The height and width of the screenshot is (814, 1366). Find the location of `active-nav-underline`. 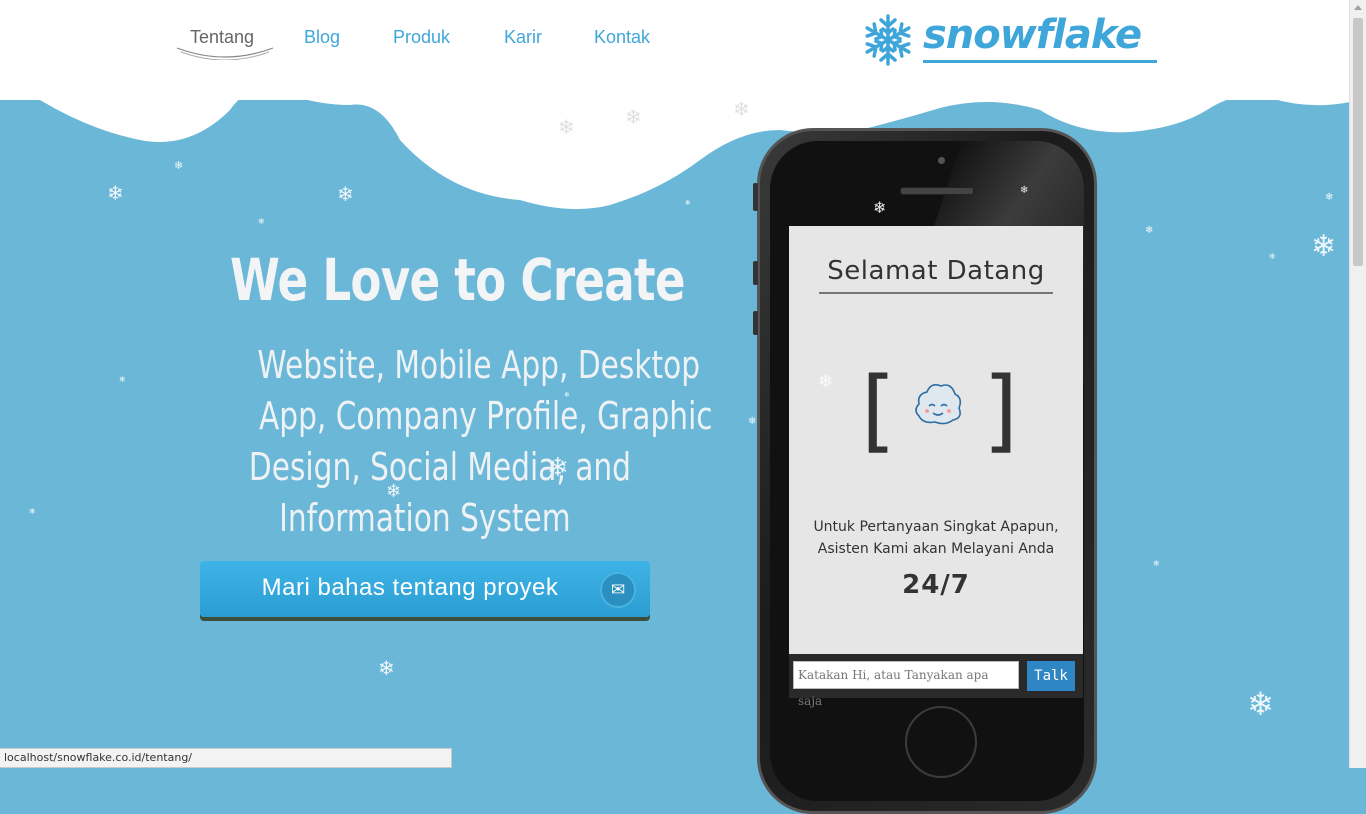

active-nav-underline is located at coordinates (225, 53).